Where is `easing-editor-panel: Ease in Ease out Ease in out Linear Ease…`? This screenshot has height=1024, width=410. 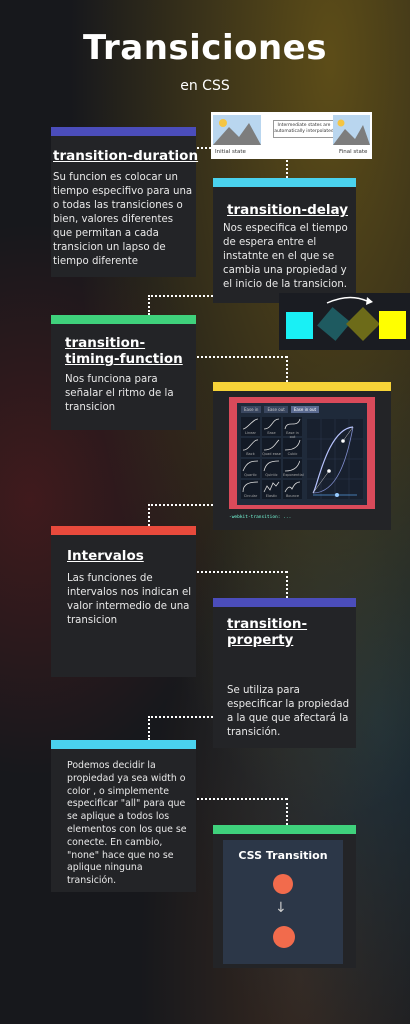
easing-editor-panel: Ease in Ease out Ease in out Linear Ease… is located at coordinates (302, 454).